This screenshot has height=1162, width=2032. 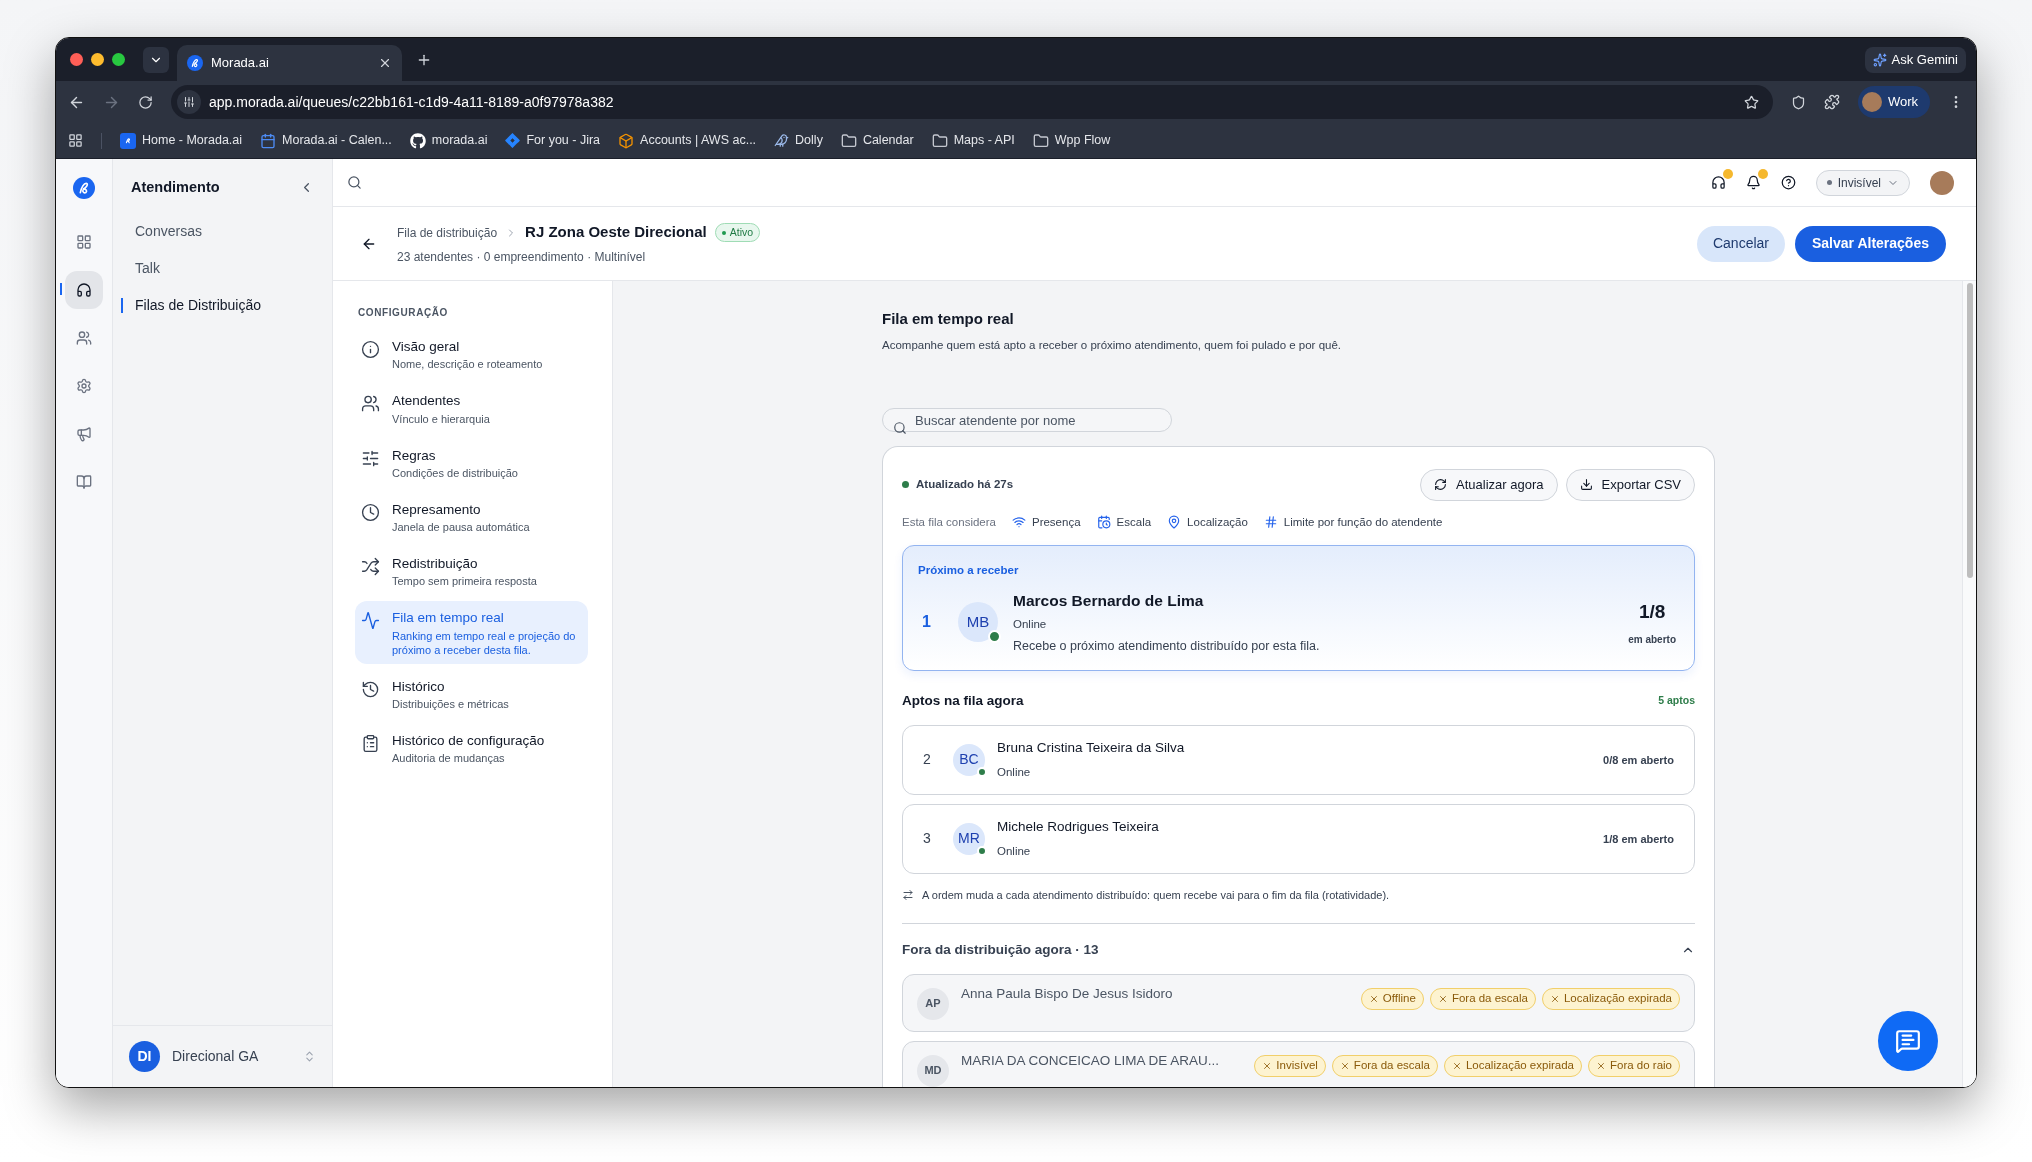 I want to click on queue-position: 2, so click(x=927, y=760).